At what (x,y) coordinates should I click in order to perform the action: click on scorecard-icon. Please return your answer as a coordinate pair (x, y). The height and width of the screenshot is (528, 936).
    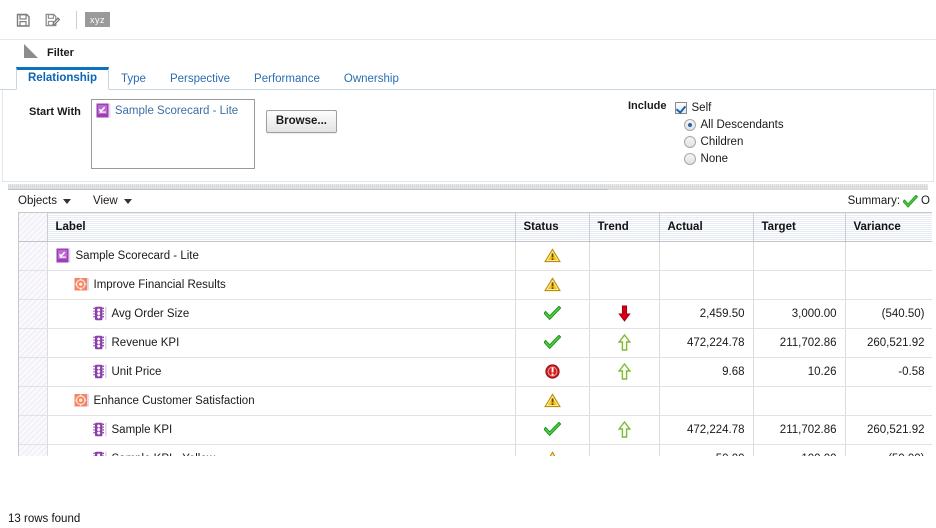
    Looking at the image, I should click on (103, 110).